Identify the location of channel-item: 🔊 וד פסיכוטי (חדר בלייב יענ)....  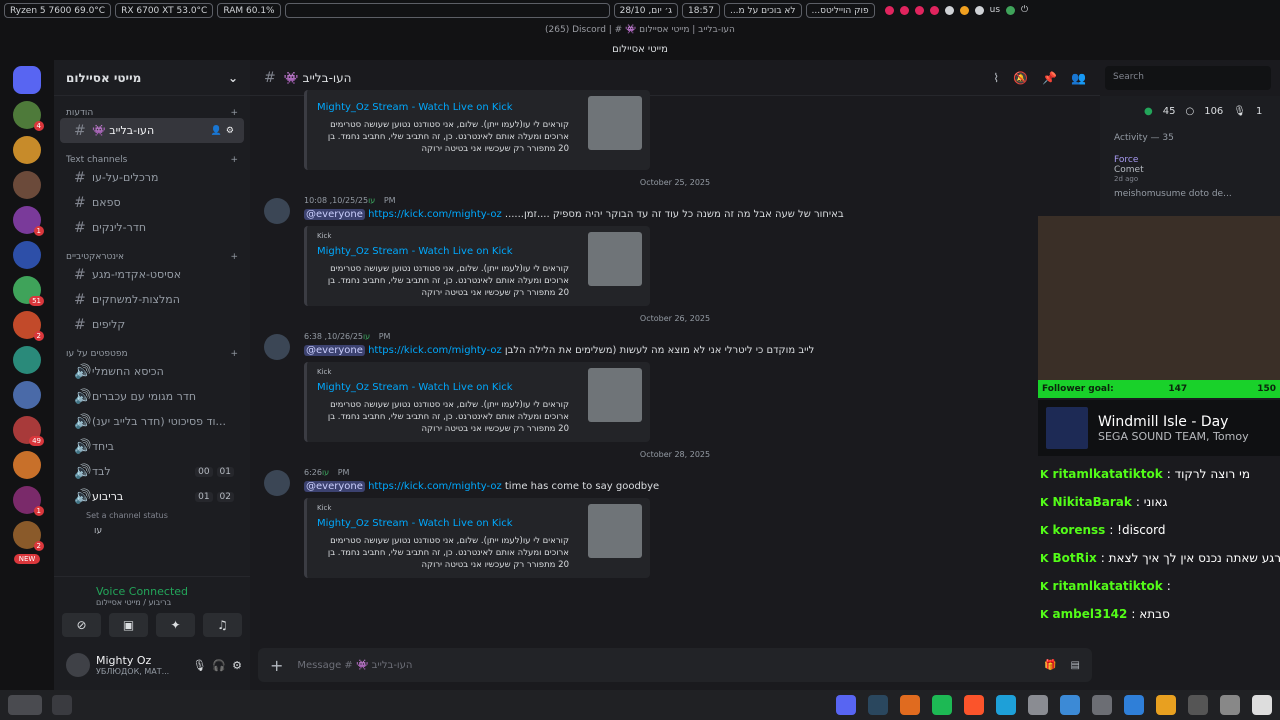
(152, 421).